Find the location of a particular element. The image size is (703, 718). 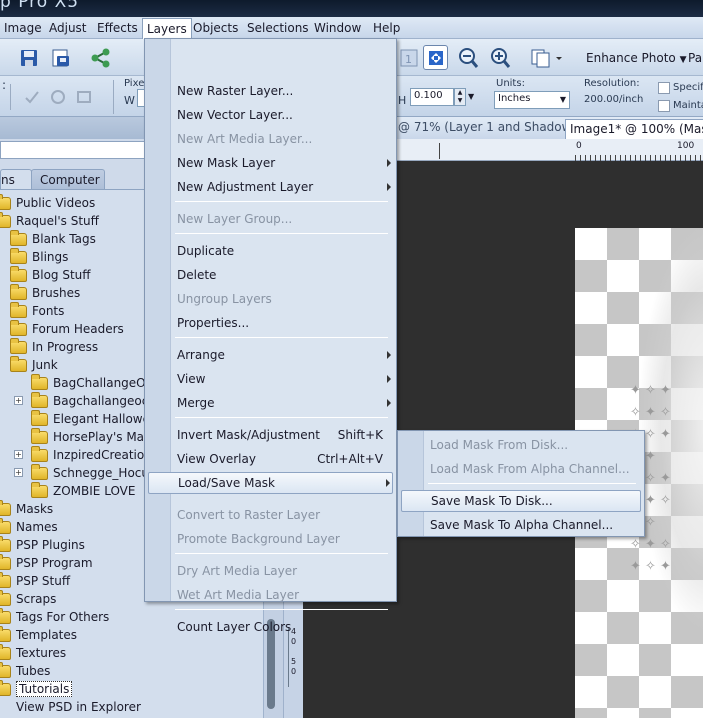

toolbar-grip is located at coordinates (9, 57).